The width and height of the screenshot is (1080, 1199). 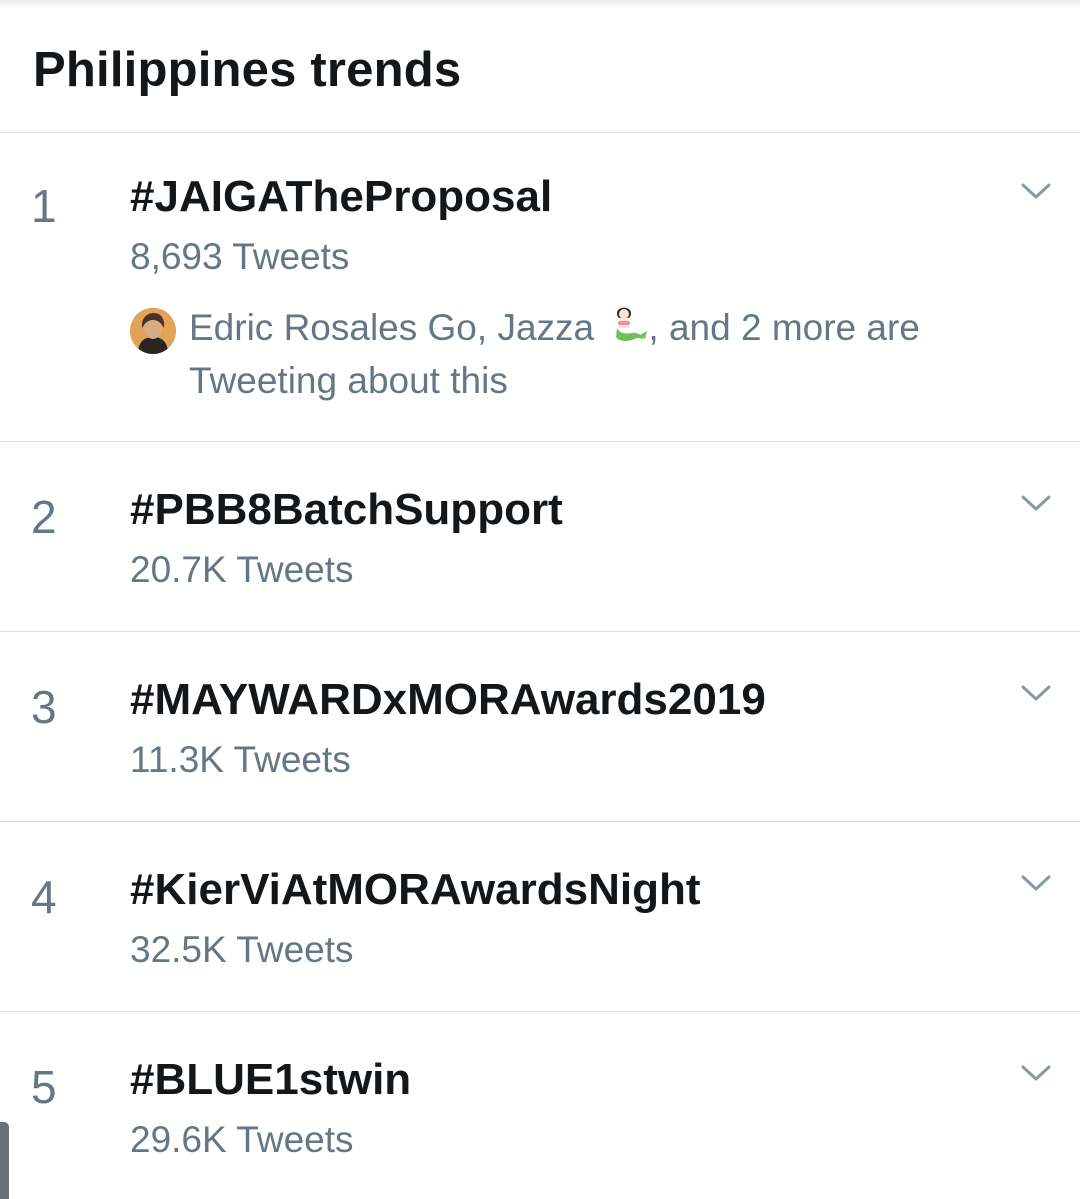 What do you see at coordinates (4, 1160) in the screenshot?
I see `scroll-handle` at bounding box center [4, 1160].